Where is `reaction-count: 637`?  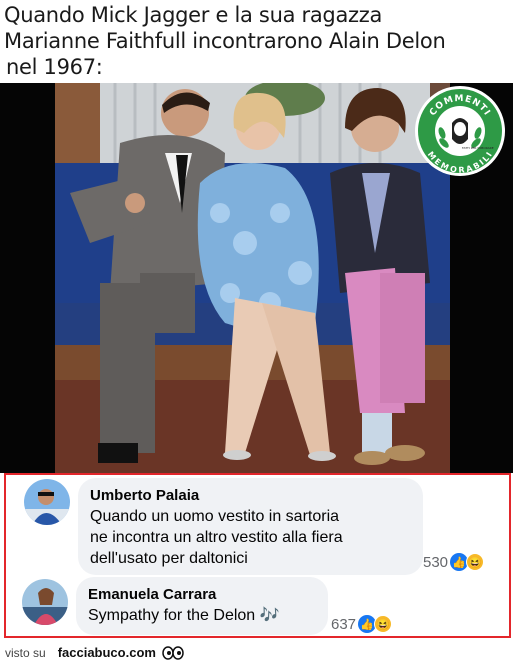
reaction-count: 637 is located at coordinates (344, 624).